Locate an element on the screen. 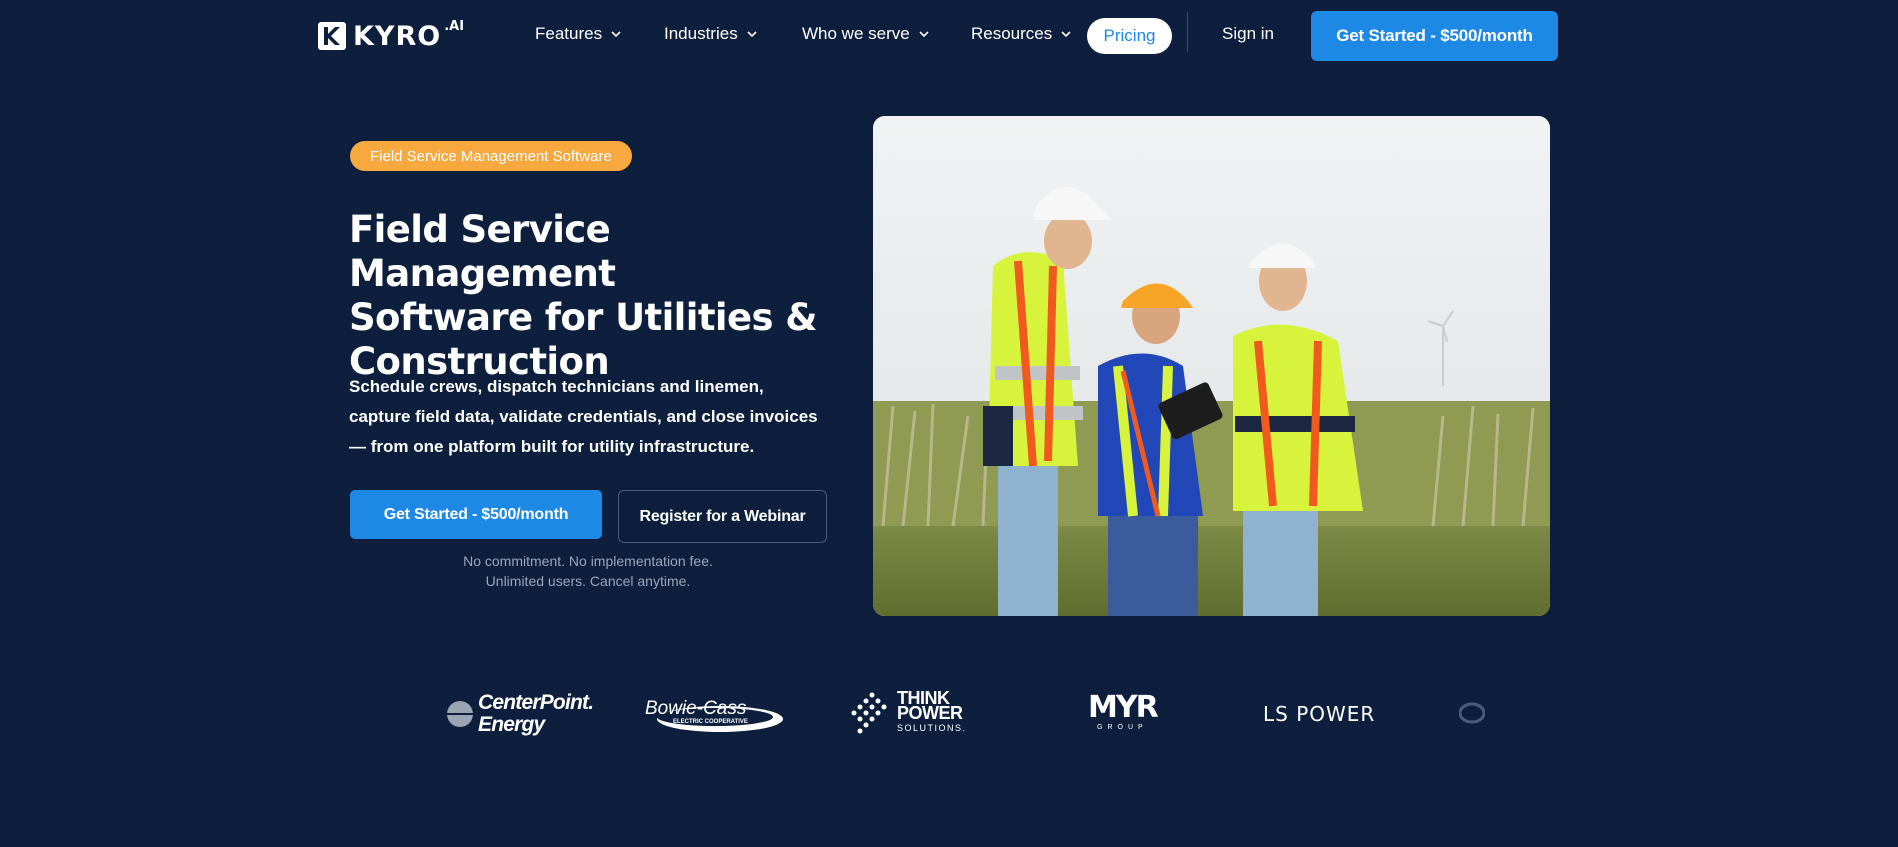  get-started-hero-button: Get Started - $500/month is located at coordinates (476, 514).